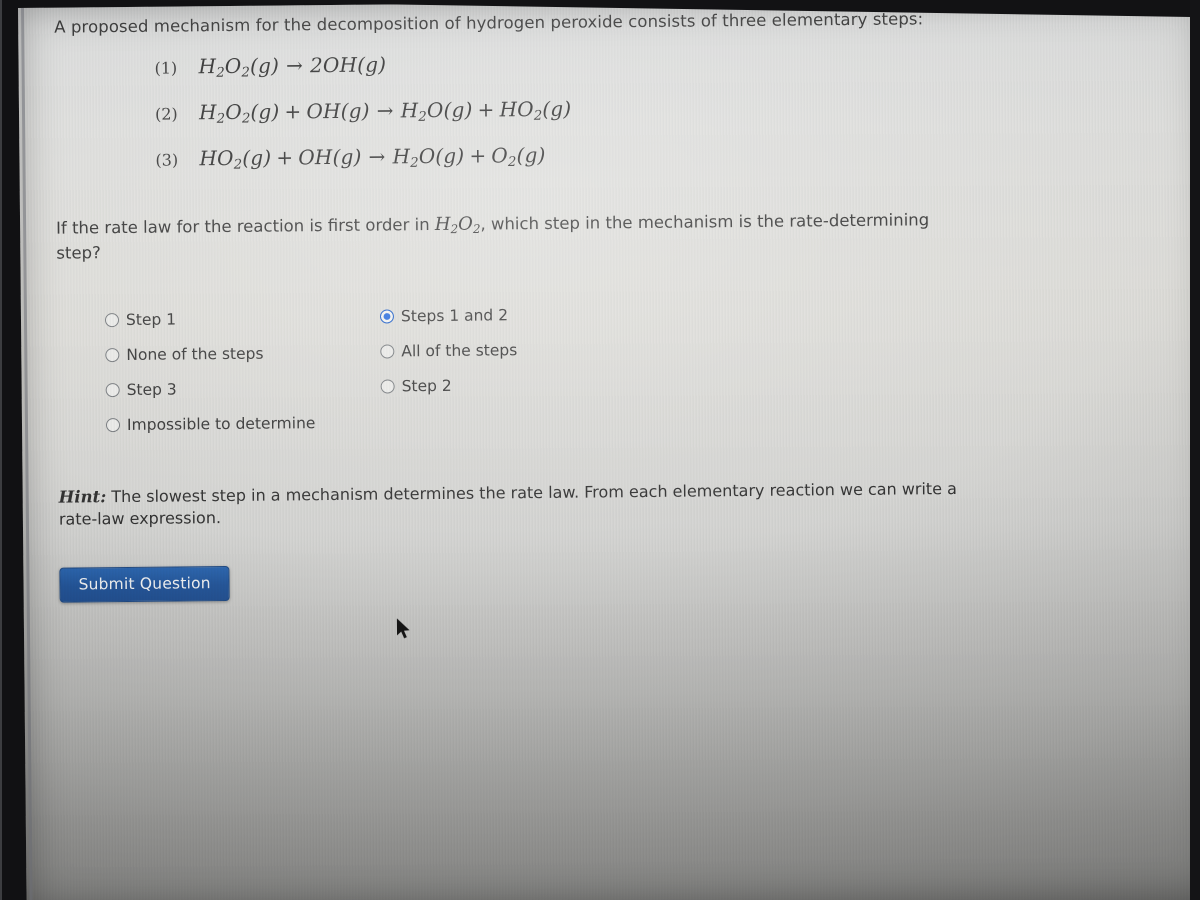 The height and width of the screenshot is (900, 1200). I want to click on step-equation-1: H2O2(g) → 2OH(g), so click(292, 66).